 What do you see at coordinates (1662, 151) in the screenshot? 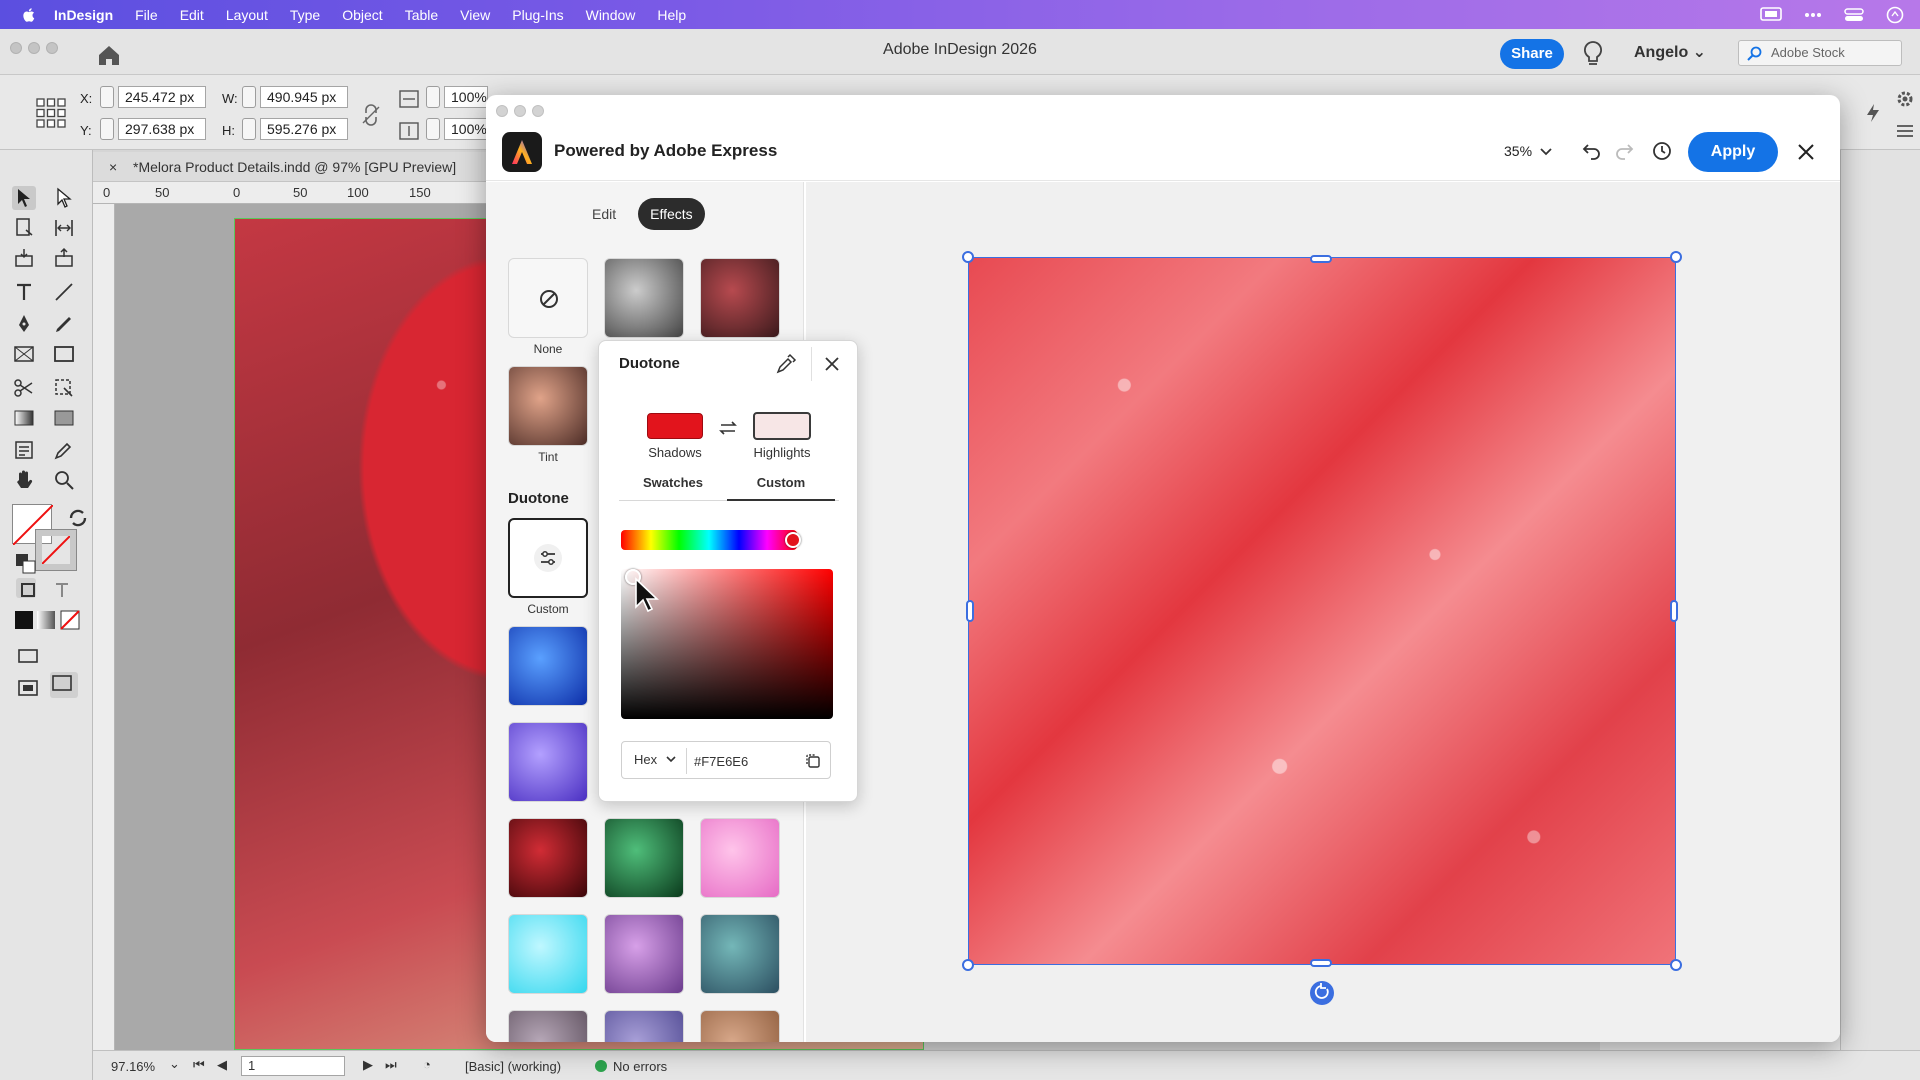
I see `version-history-icon` at bounding box center [1662, 151].